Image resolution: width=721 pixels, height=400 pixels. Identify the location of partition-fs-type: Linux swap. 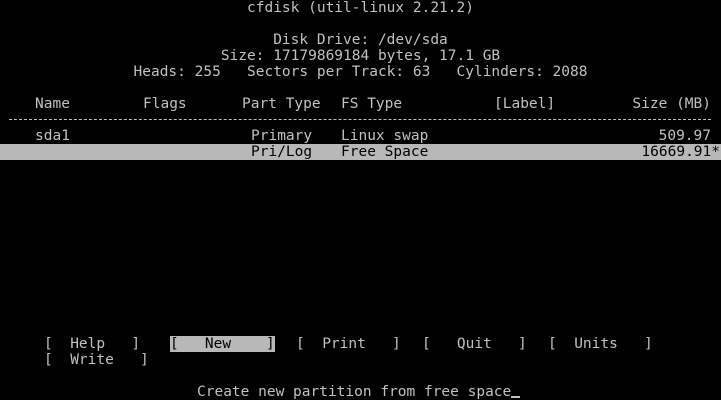
(385, 136).